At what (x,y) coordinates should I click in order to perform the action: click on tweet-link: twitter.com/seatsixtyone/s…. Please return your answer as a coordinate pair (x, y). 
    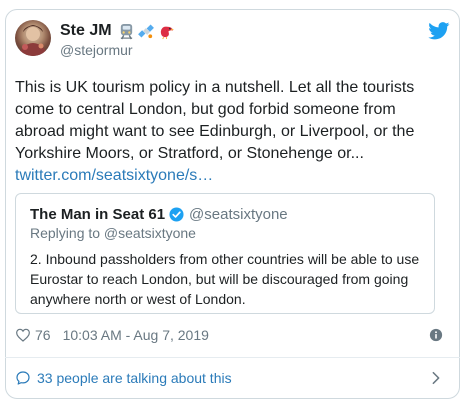
    Looking at the image, I should click on (230, 176).